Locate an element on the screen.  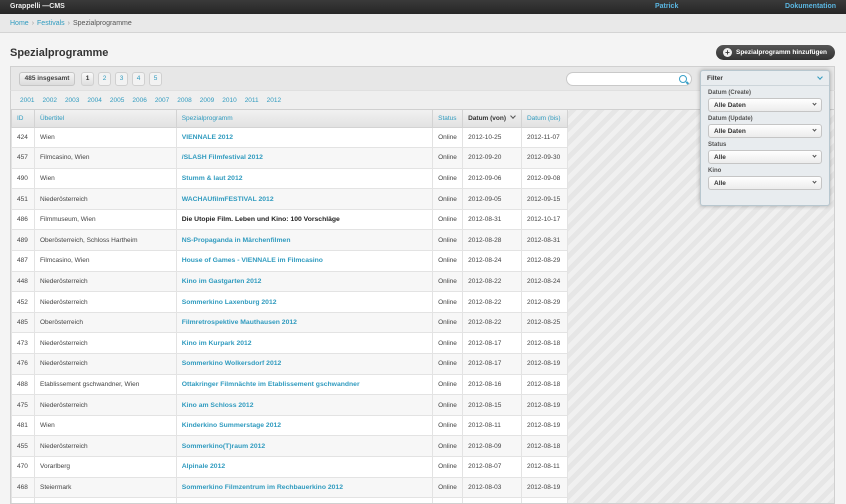
cell-spezialprogramm-link: Sommerkino Wolkersdorf 2012 is located at coordinates (304, 364).